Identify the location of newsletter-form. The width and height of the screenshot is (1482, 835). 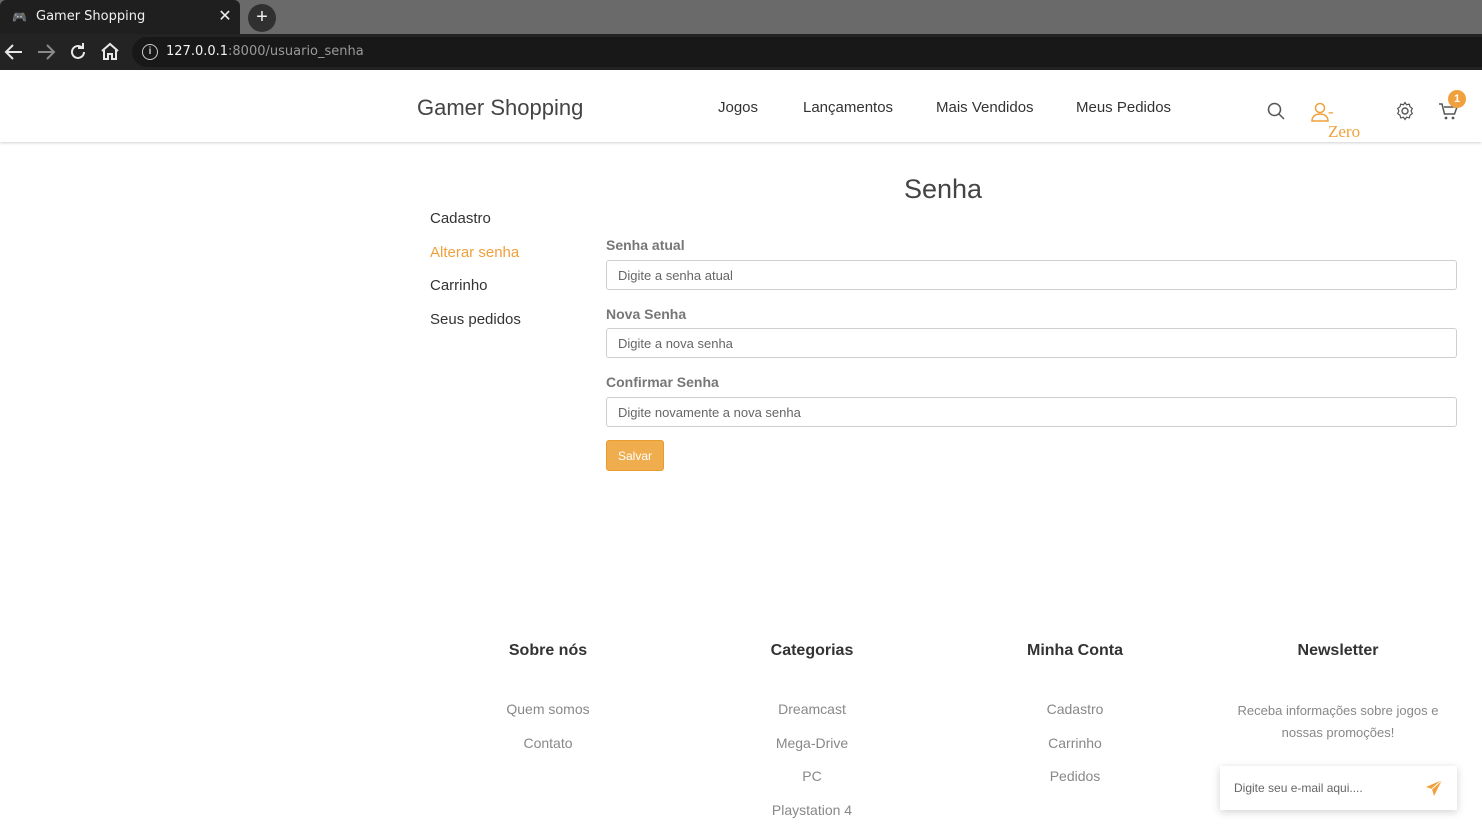
(1338, 788).